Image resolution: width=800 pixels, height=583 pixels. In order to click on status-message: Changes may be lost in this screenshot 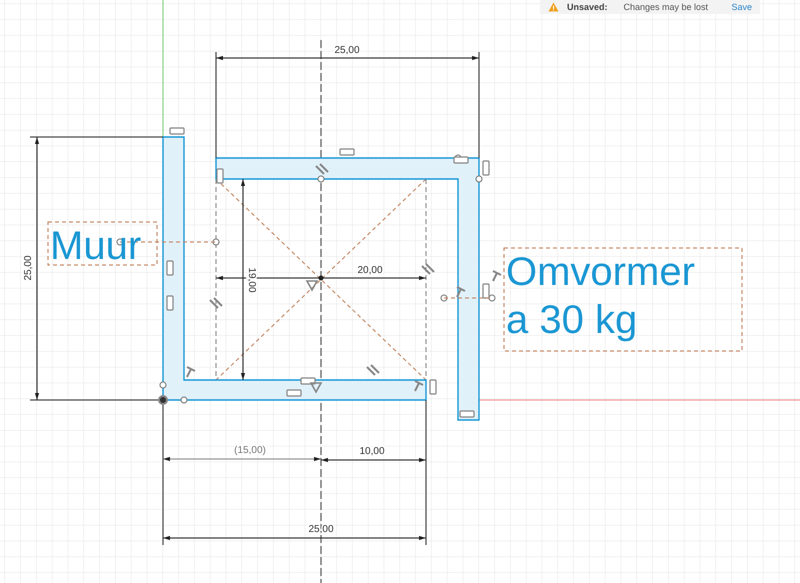, I will do `click(666, 7)`.